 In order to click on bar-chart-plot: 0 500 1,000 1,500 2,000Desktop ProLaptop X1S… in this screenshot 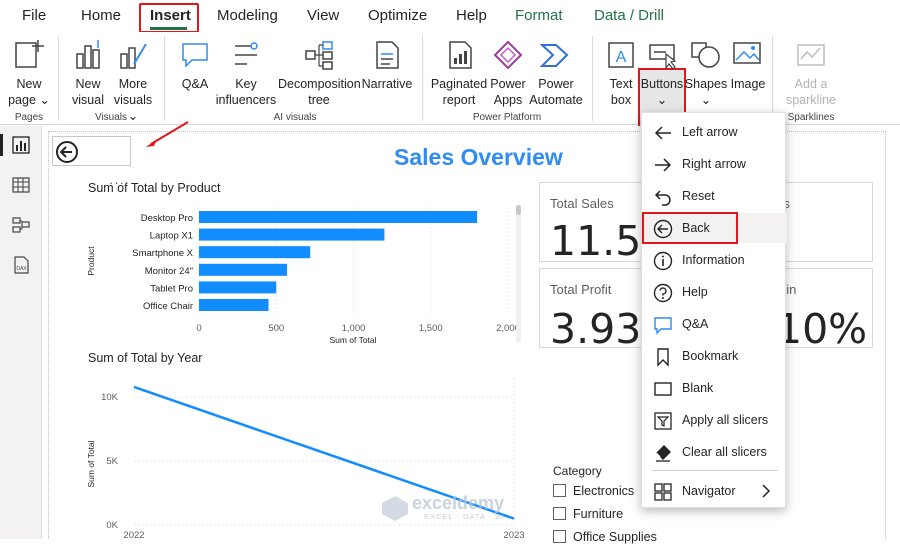, I will do `click(303, 276)`.